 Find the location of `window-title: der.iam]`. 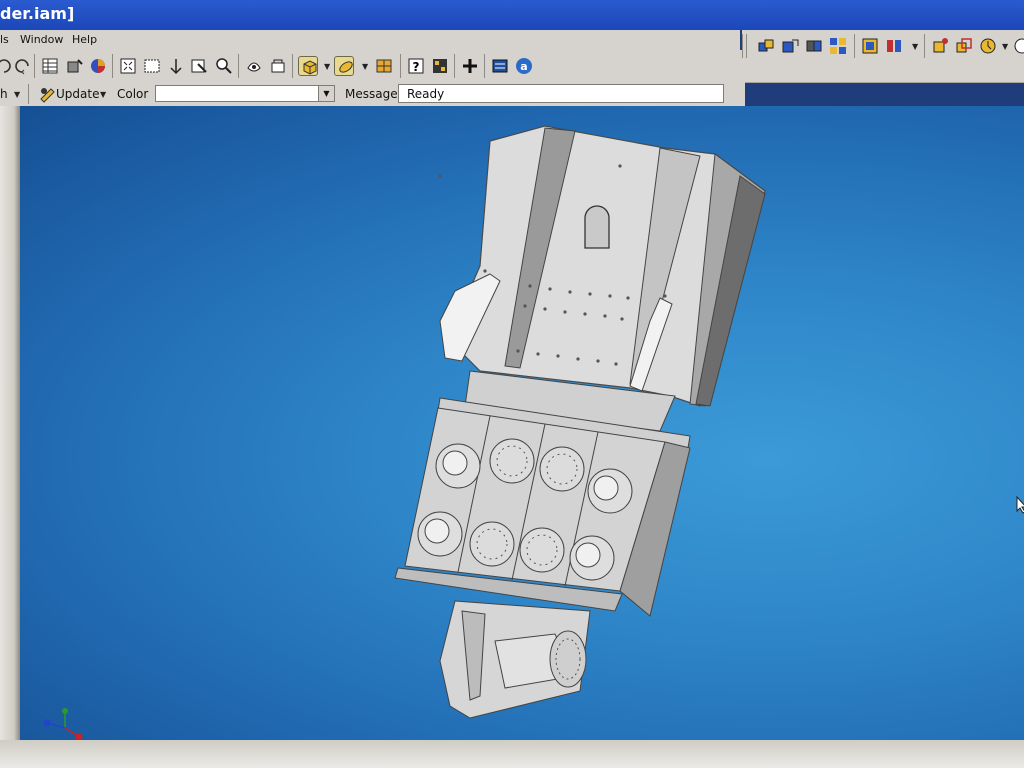

window-title: der.iam] is located at coordinates (37, 13).